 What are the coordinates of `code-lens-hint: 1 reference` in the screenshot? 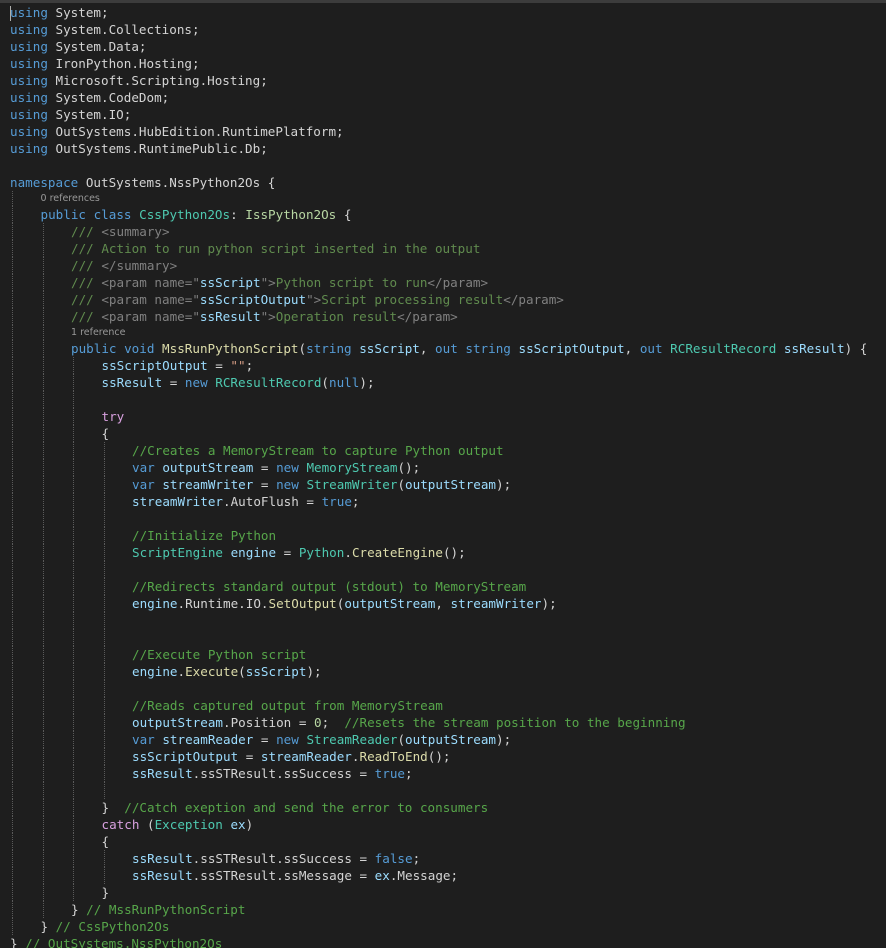 It's located at (443, 332).